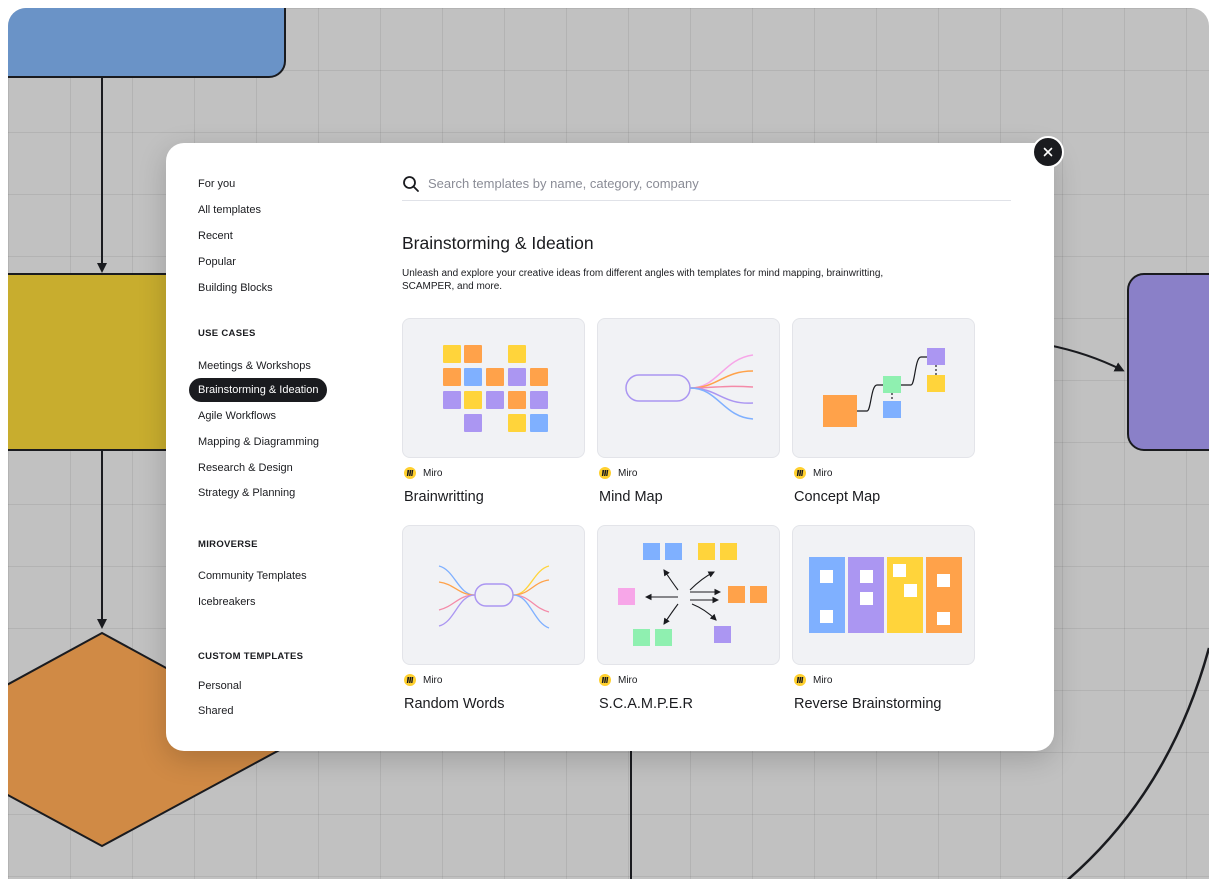 The image size is (1209, 879). I want to click on template-title: Brainwritting, so click(494, 497).